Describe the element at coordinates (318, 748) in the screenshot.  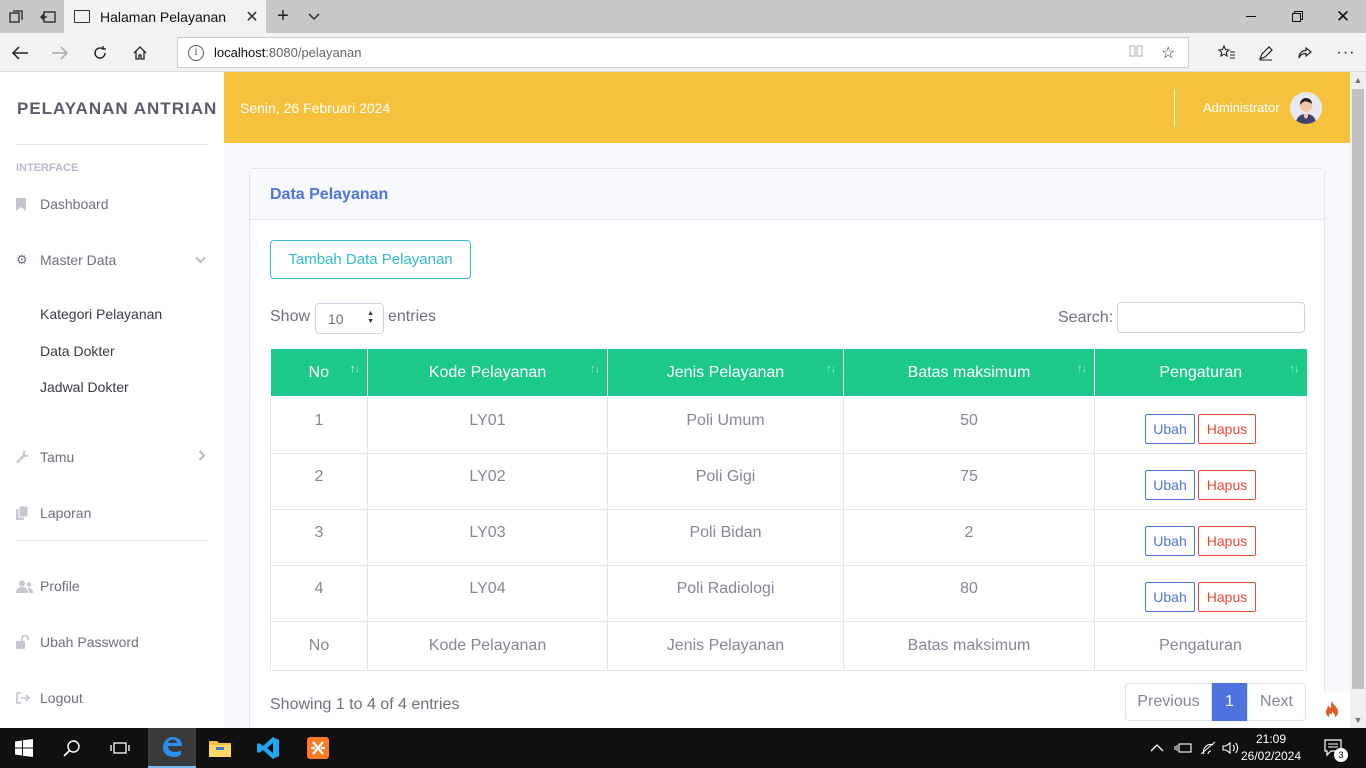
I see `xampp-icon` at that location.